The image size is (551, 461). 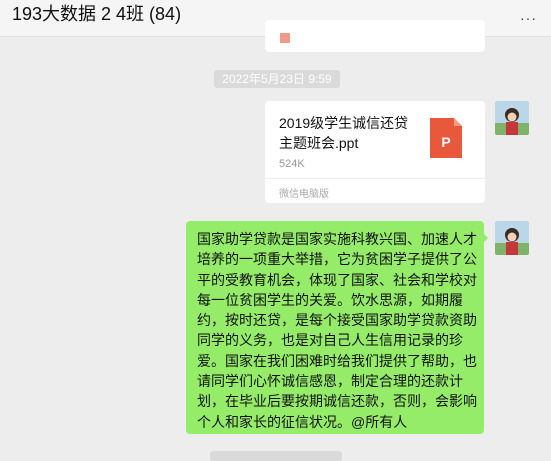 I want to click on file-source: 微信电脑版, so click(x=304, y=194).